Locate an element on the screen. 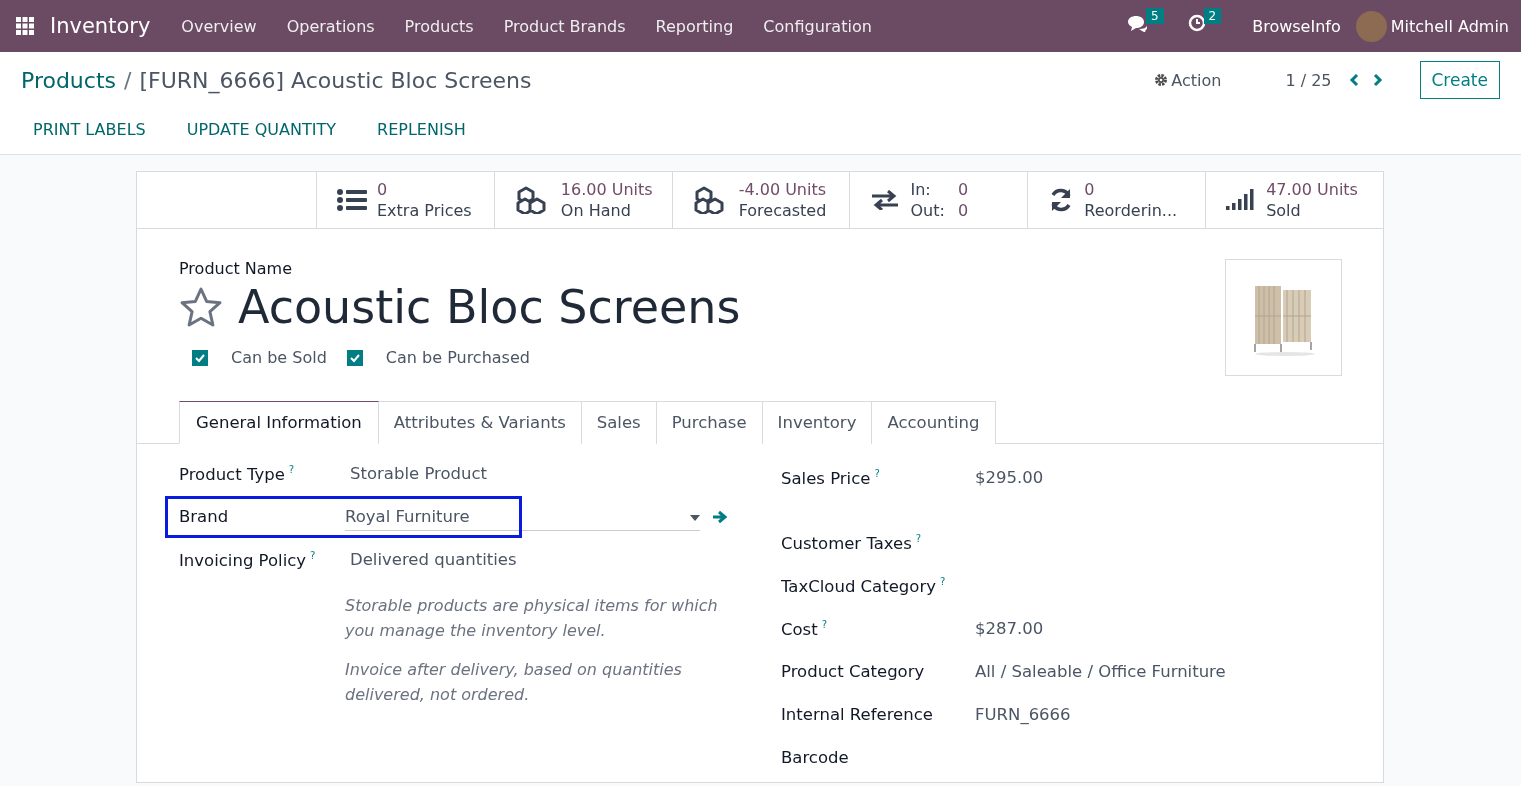  field-label: Internal Reference is located at coordinates (857, 714).